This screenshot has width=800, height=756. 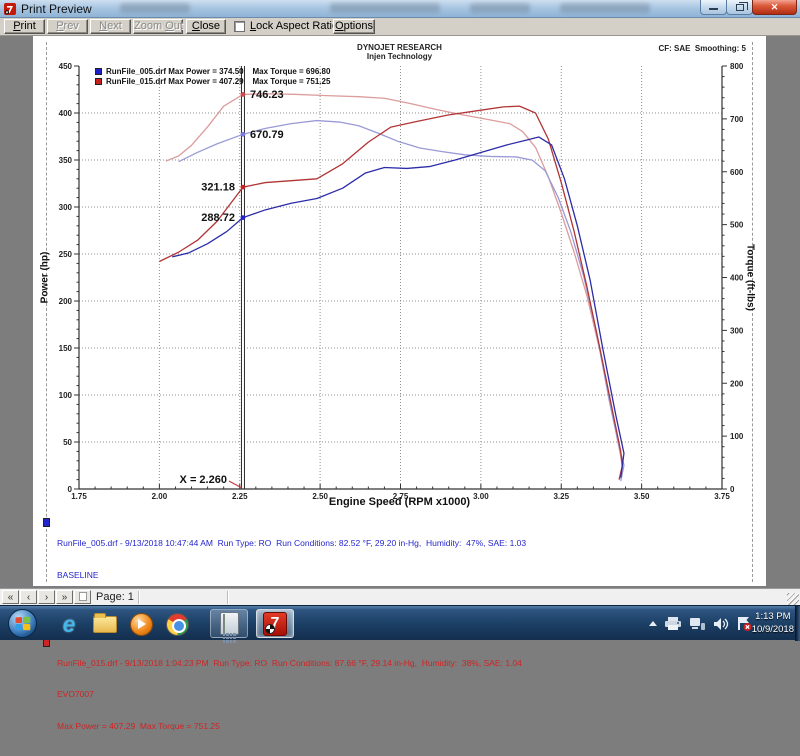 What do you see at coordinates (56, 9) in the screenshot?
I see `window-title: Print Preview` at bounding box center [56, 9].